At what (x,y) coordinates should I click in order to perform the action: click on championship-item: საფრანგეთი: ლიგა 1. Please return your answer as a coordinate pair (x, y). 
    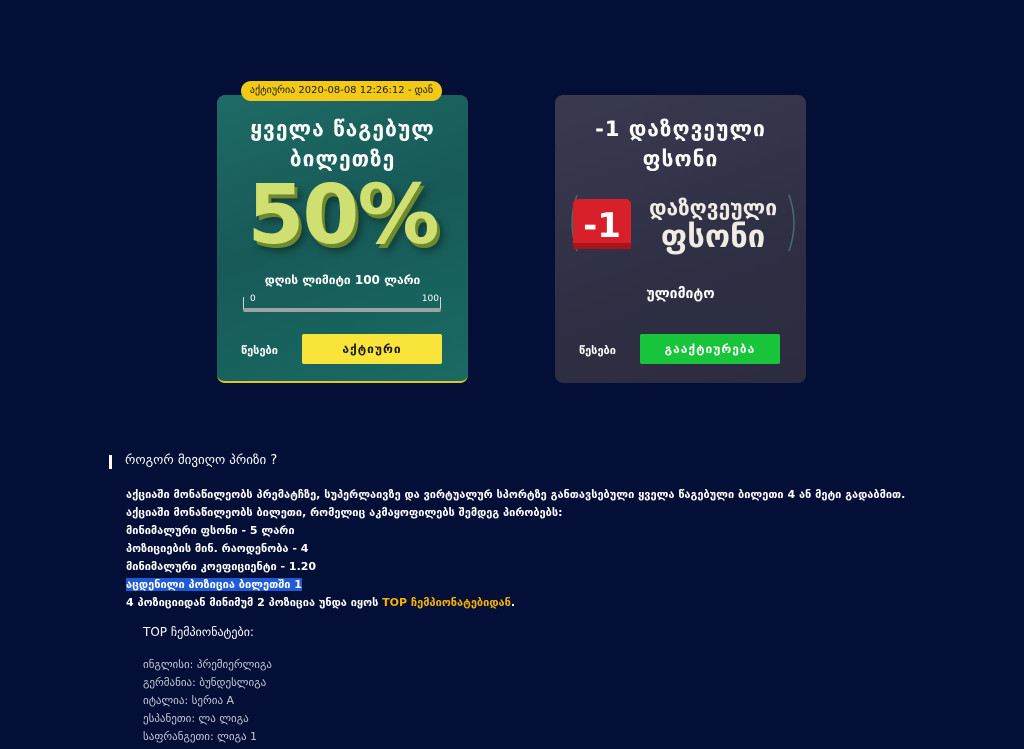
    Looking at the image, I should click on (200, 736).